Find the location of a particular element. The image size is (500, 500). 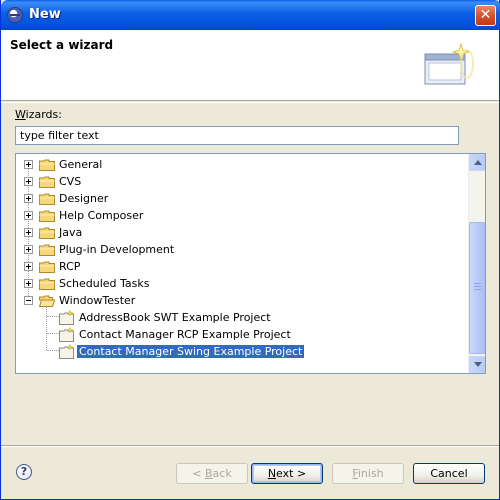

eclipse-icon is located at coordinates (15, 15).